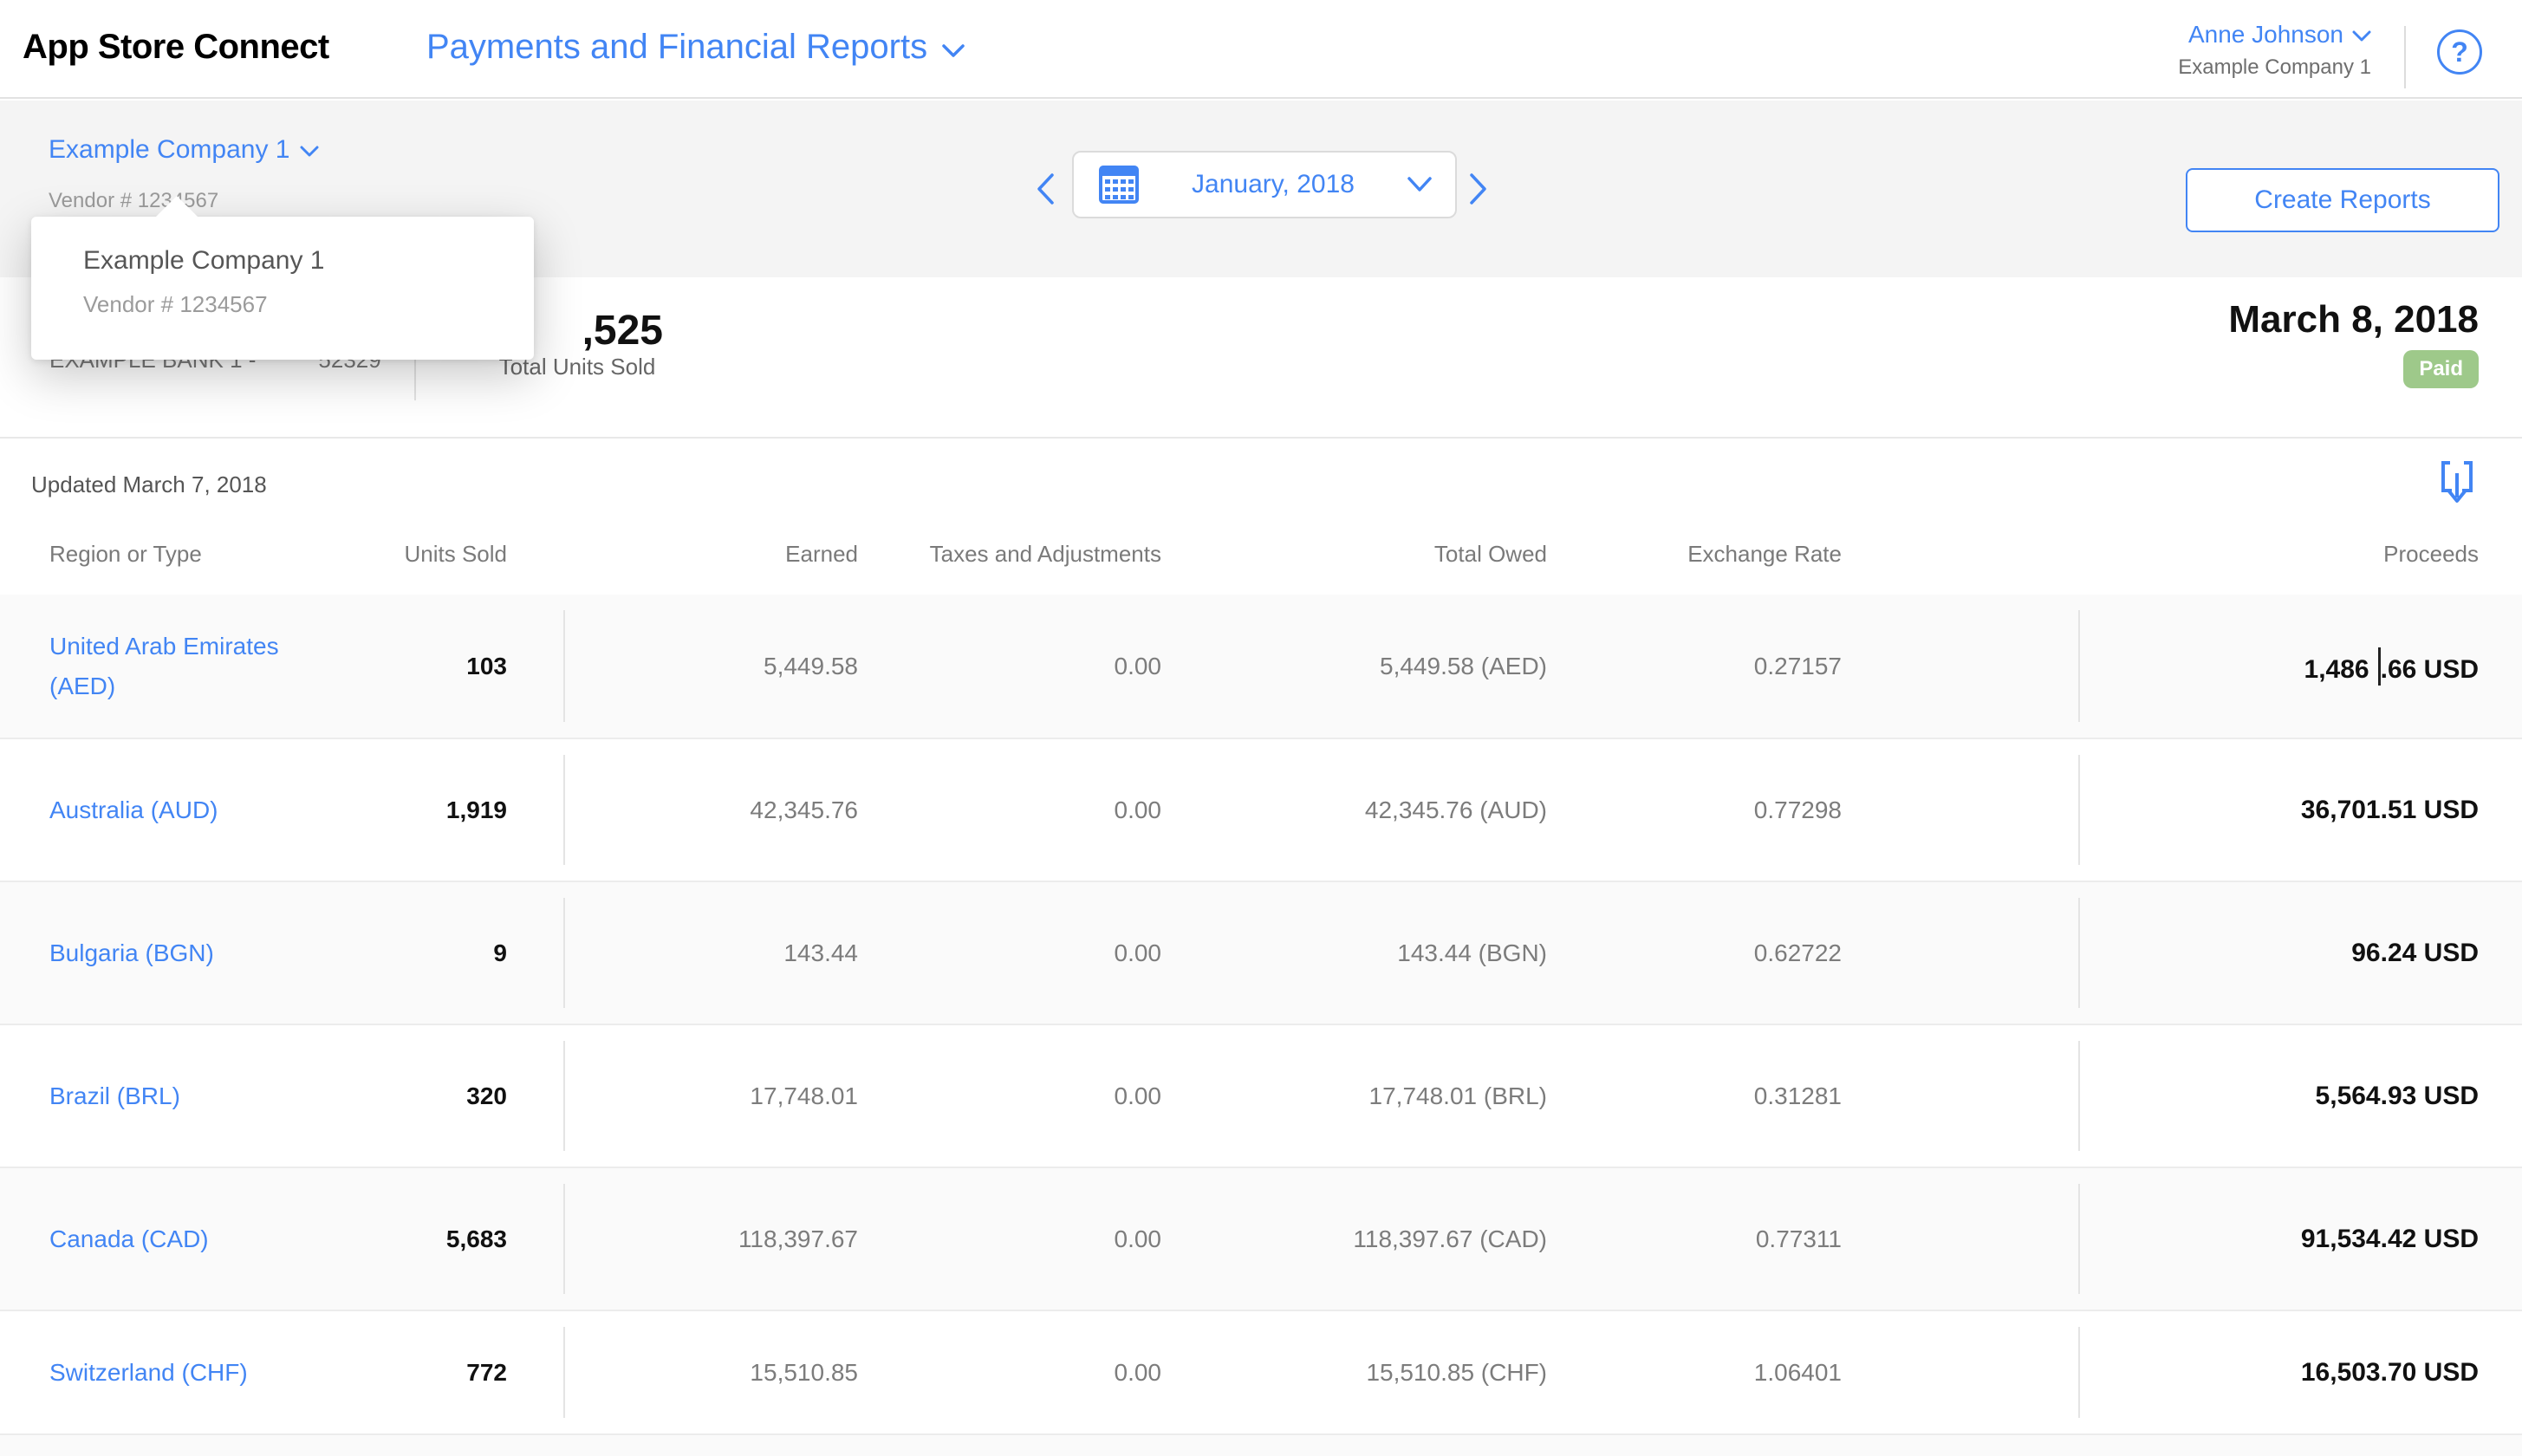 The image size is (2522, 1456). I want to click on next-period-button, so click(1478, 189).